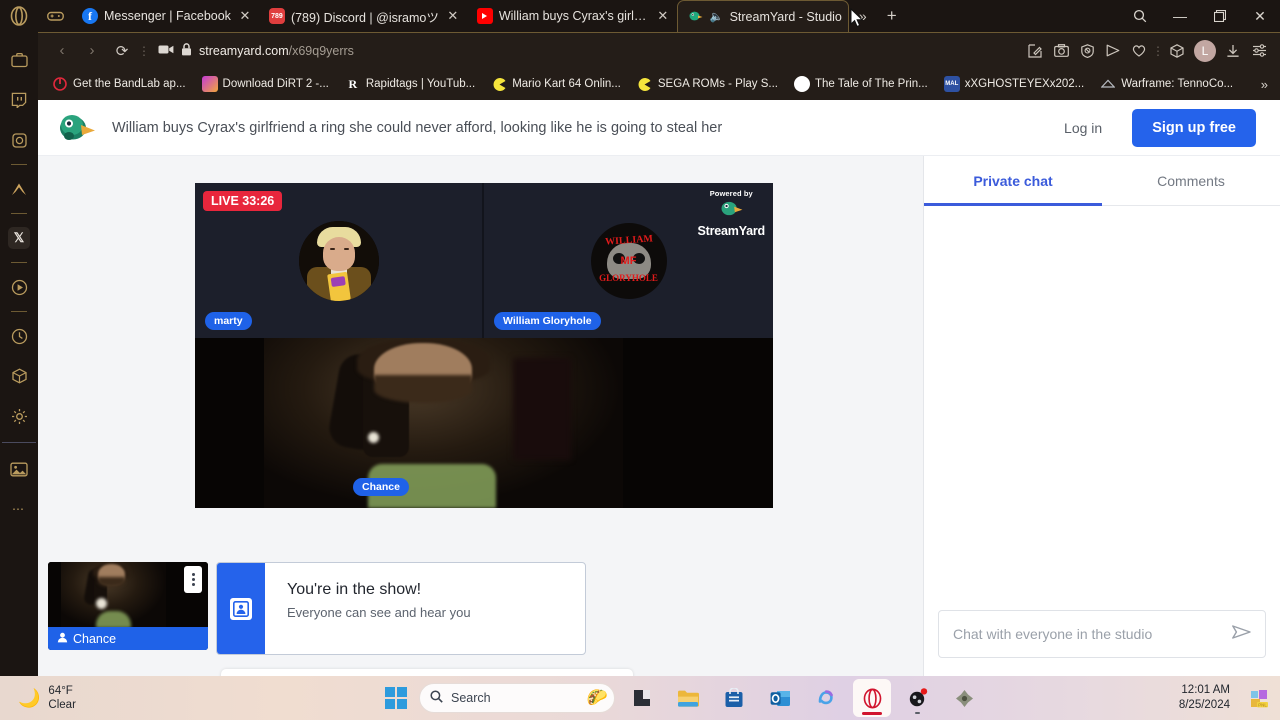 This screenshot has height=720, width=1280. I want to click on stage-tile-marty: LIVE 33:26 marty, so click(339, 260).